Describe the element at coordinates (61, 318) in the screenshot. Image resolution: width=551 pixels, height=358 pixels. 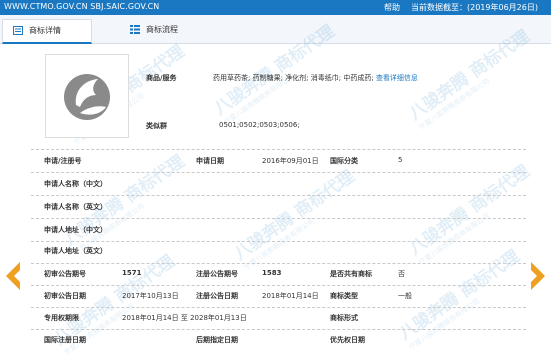
I see `exclusive-label: 专用权期限` at that location.